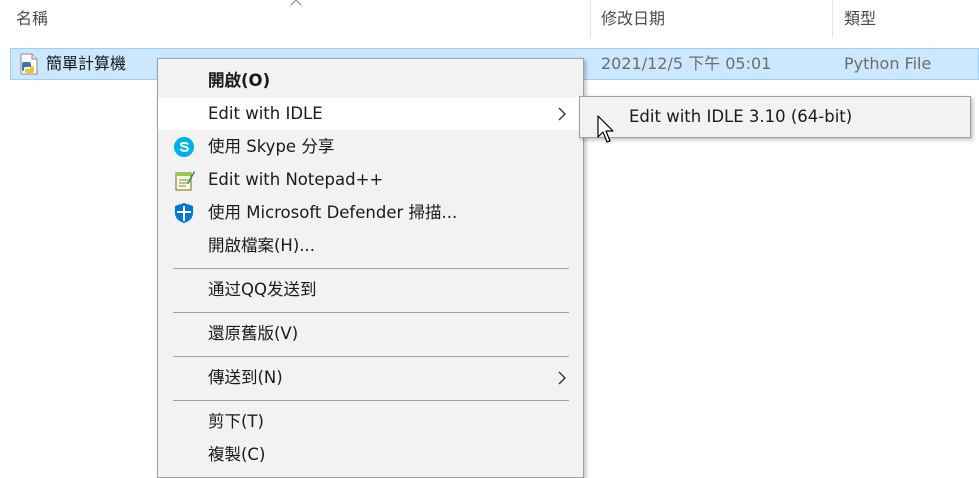 The height and width of the screenshot is (478, 979). What do you see at coordinates (184, 213) in the screenshot?
I see `defender-shield-icon` at bounding box center [184, 213].